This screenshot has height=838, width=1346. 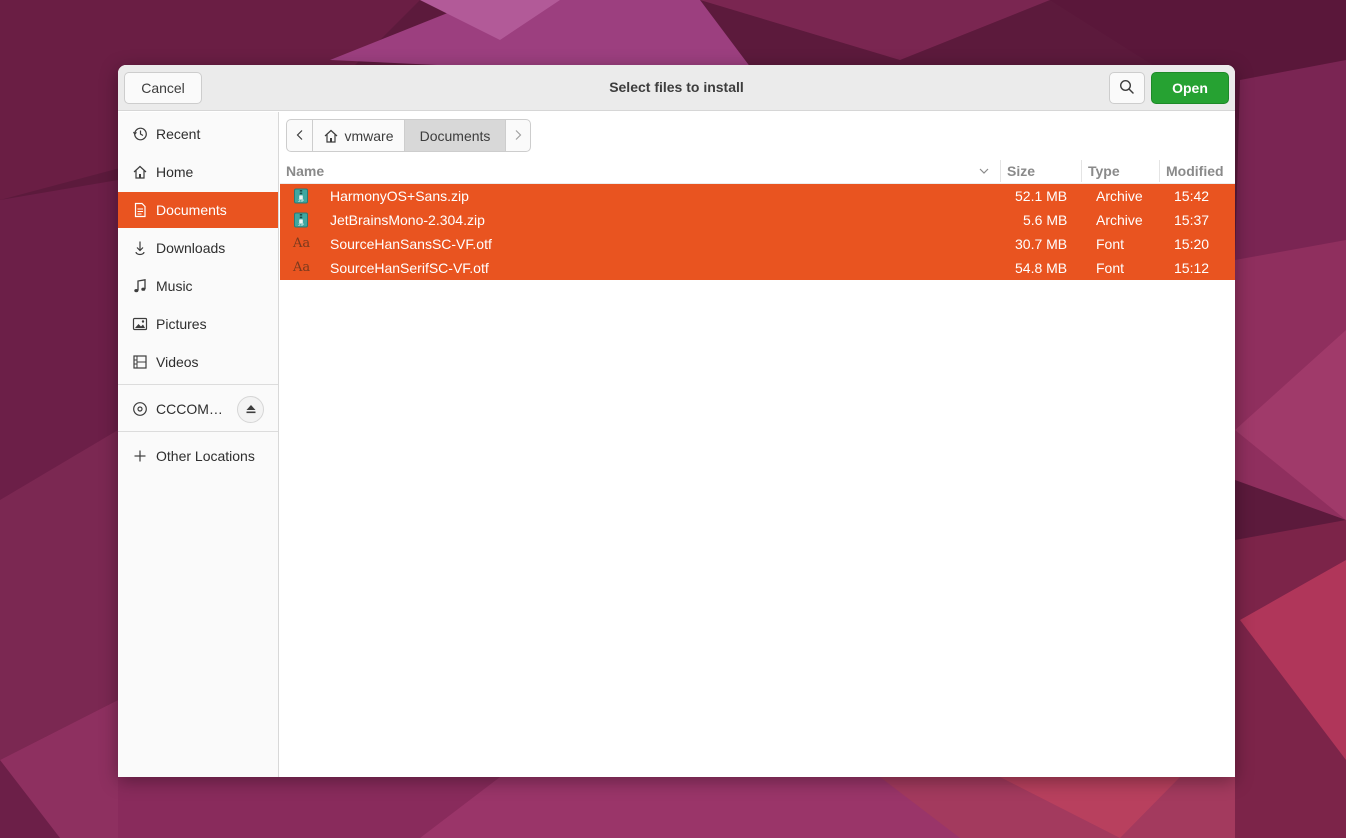 I want to click on path-forward-button, so click(x=518, y=135).